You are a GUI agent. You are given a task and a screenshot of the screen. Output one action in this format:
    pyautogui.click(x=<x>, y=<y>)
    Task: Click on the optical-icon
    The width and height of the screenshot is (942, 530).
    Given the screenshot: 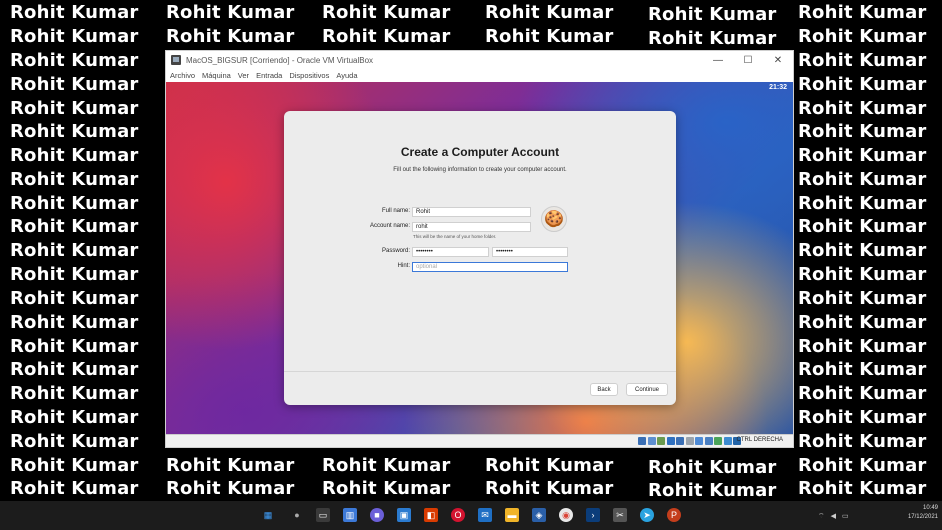 What is the action you would take?
    pyautogui.click(x=651, y=441)
    